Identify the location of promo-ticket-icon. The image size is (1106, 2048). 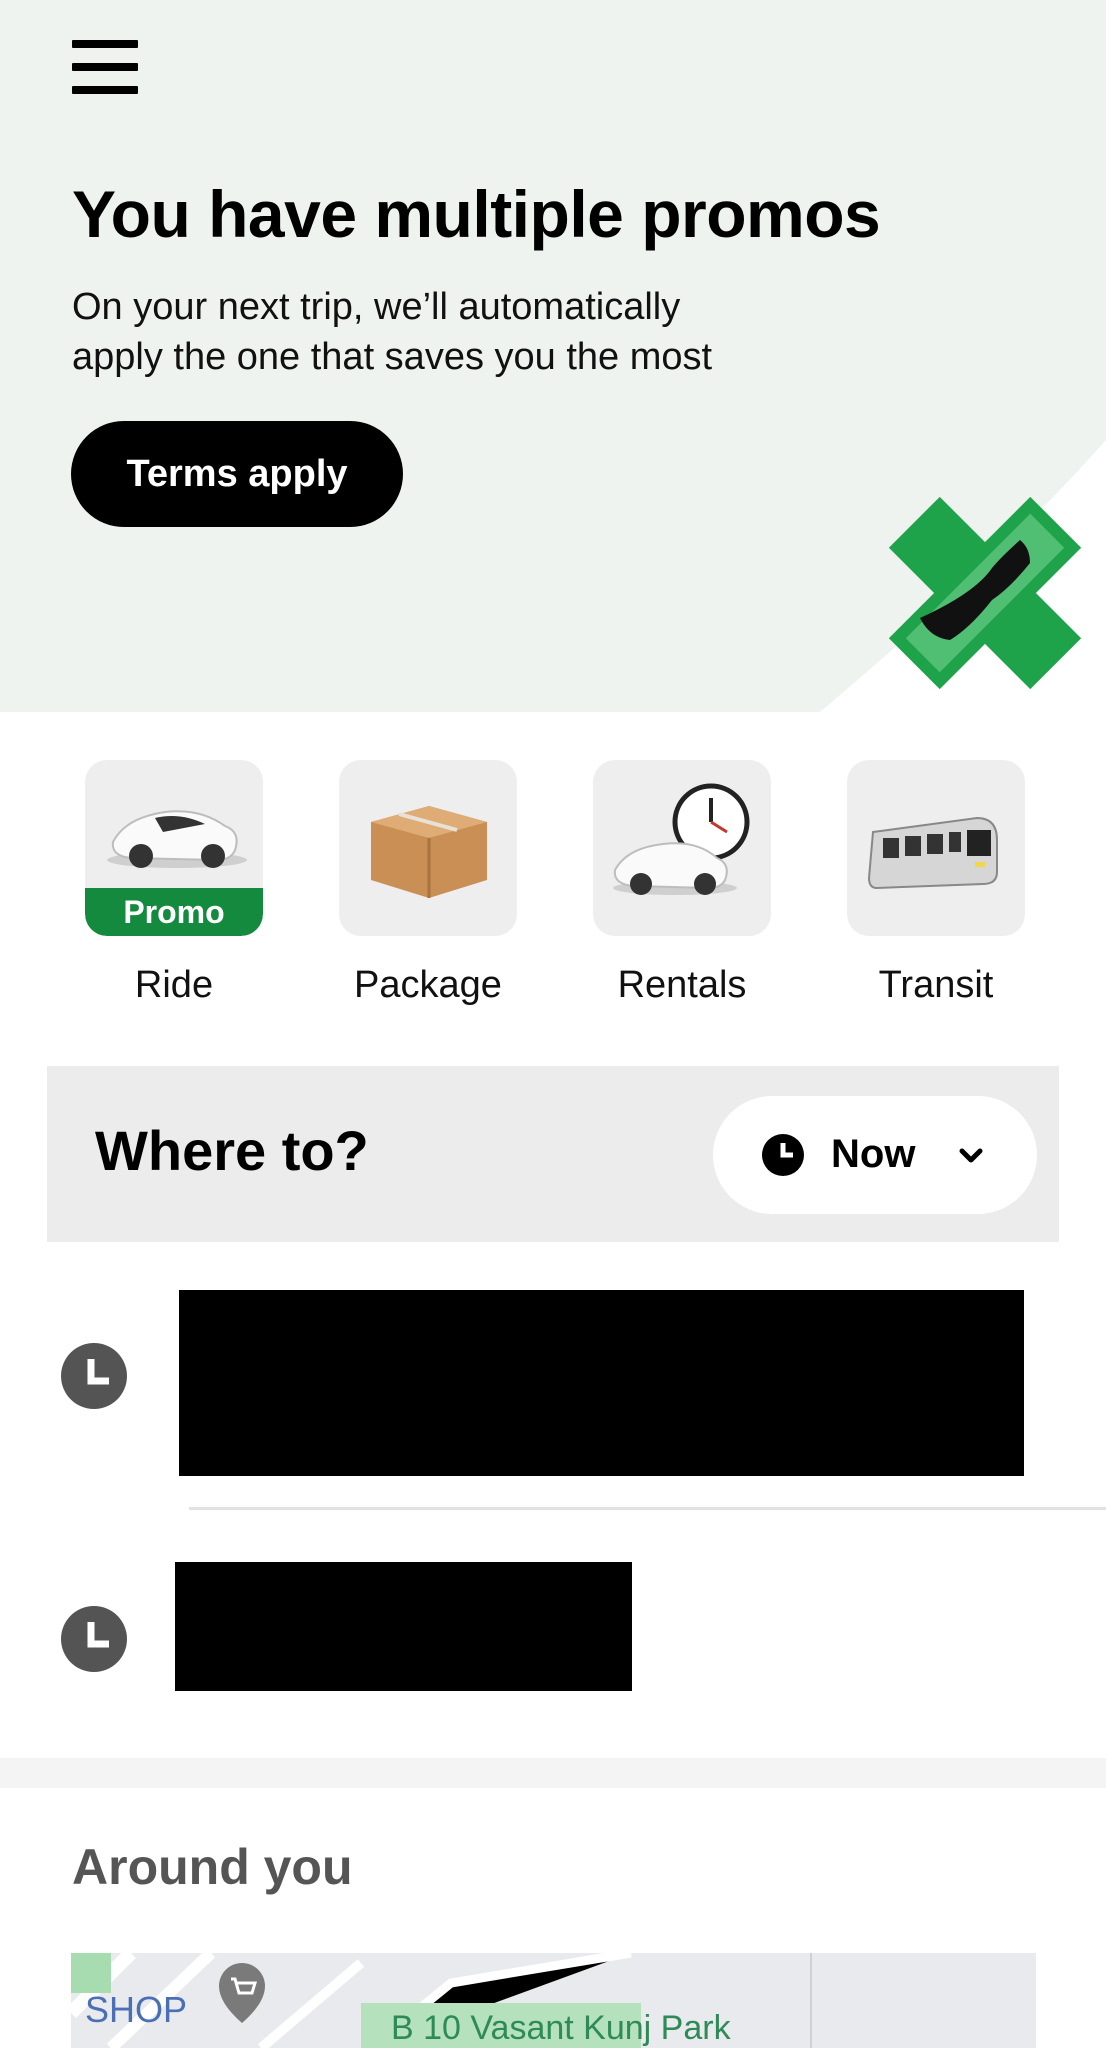
(985, 593).